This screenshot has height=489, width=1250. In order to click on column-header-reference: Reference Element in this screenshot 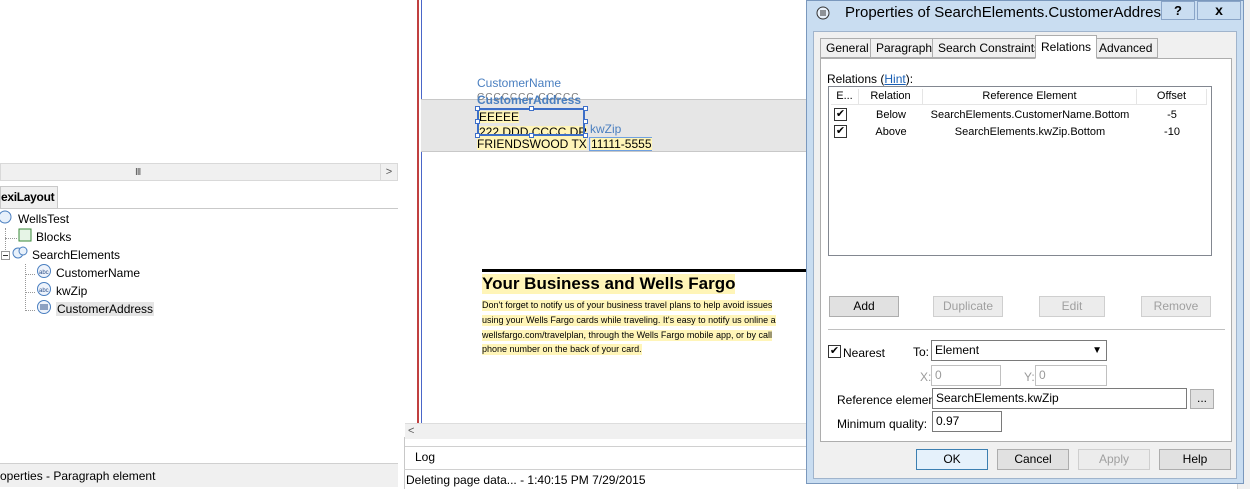, I will do `click(1030, 97)`.